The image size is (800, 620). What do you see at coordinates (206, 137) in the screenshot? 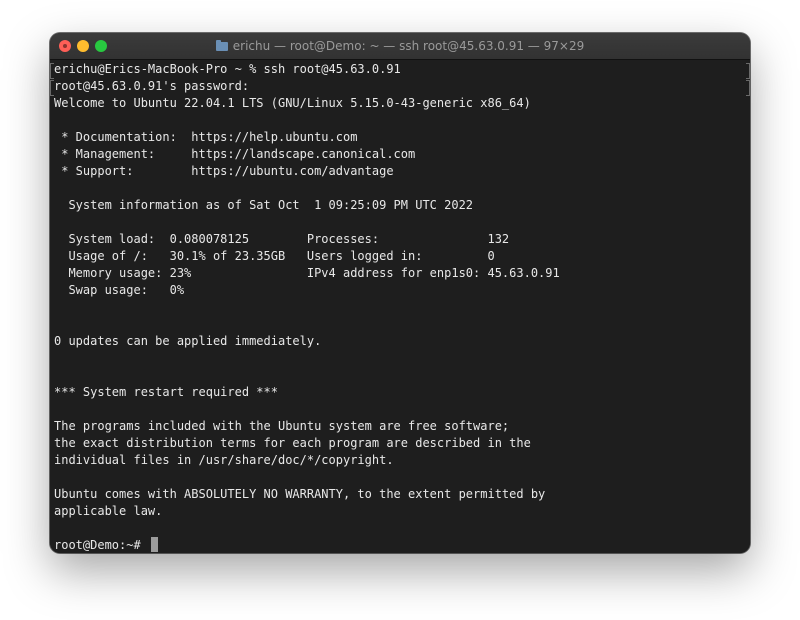
I see `terminal-line: * Documentation: https://help.ubuntu.com` at bounding box center [206, 137].